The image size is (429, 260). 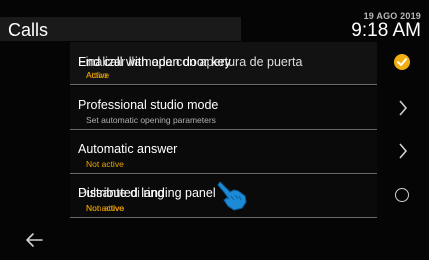 What do you see at coordinates (28, 30) in the screenshot?
I see `page-title: Calls` at bounding box center [28, 30].